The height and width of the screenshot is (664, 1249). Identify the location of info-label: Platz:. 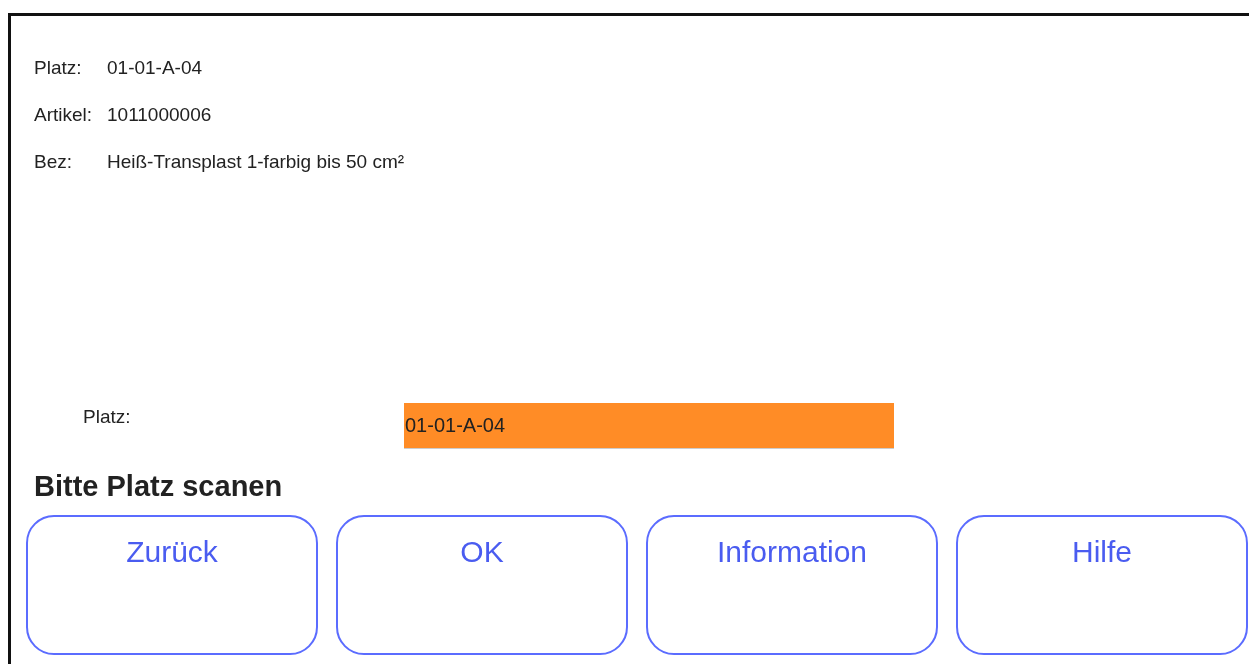
(58, 67).